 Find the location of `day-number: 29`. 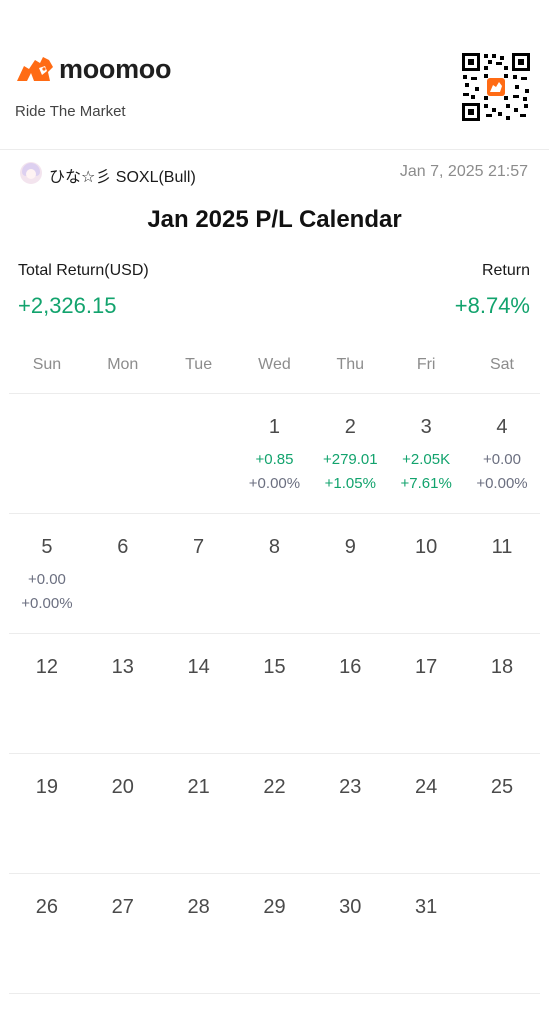

day-number: 29 is located at coordinates (274, 907).